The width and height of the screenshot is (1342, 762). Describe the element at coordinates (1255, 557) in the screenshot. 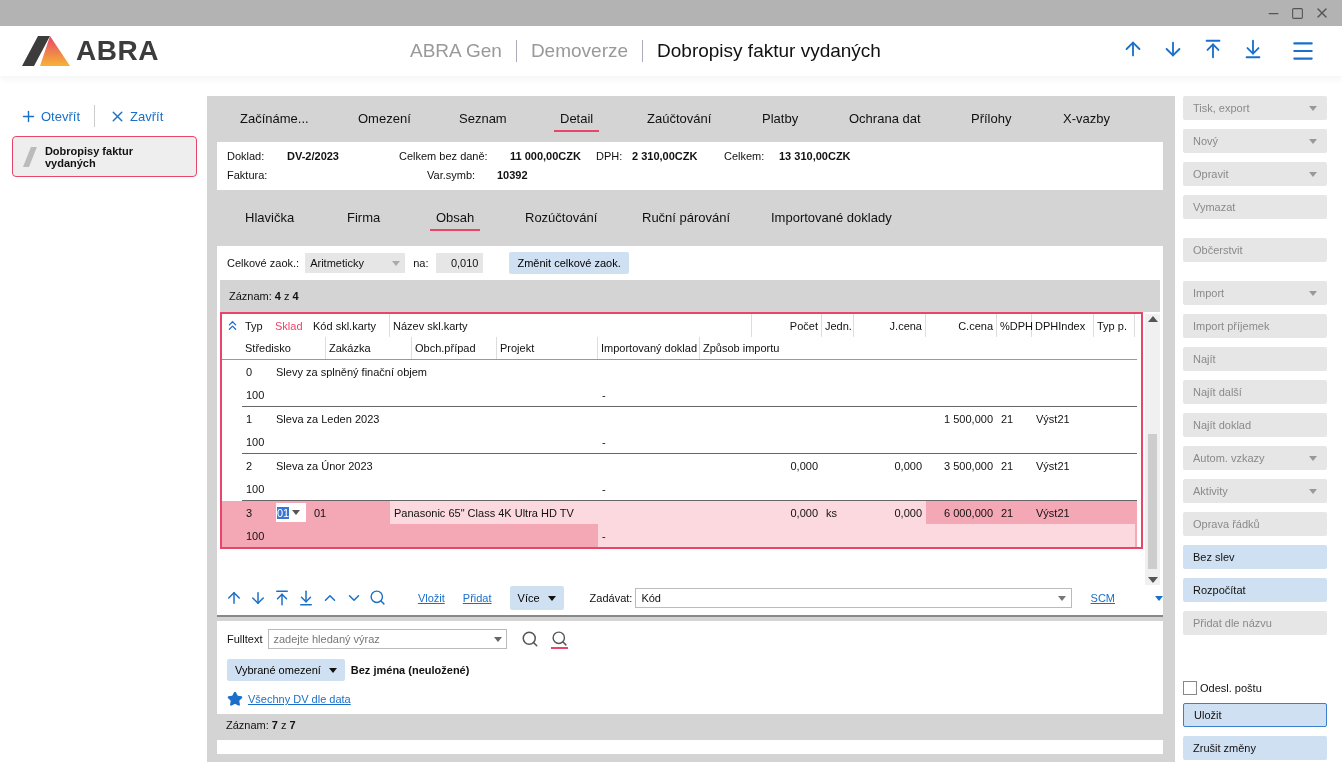

I see `action-button: Bez slev` at that location.